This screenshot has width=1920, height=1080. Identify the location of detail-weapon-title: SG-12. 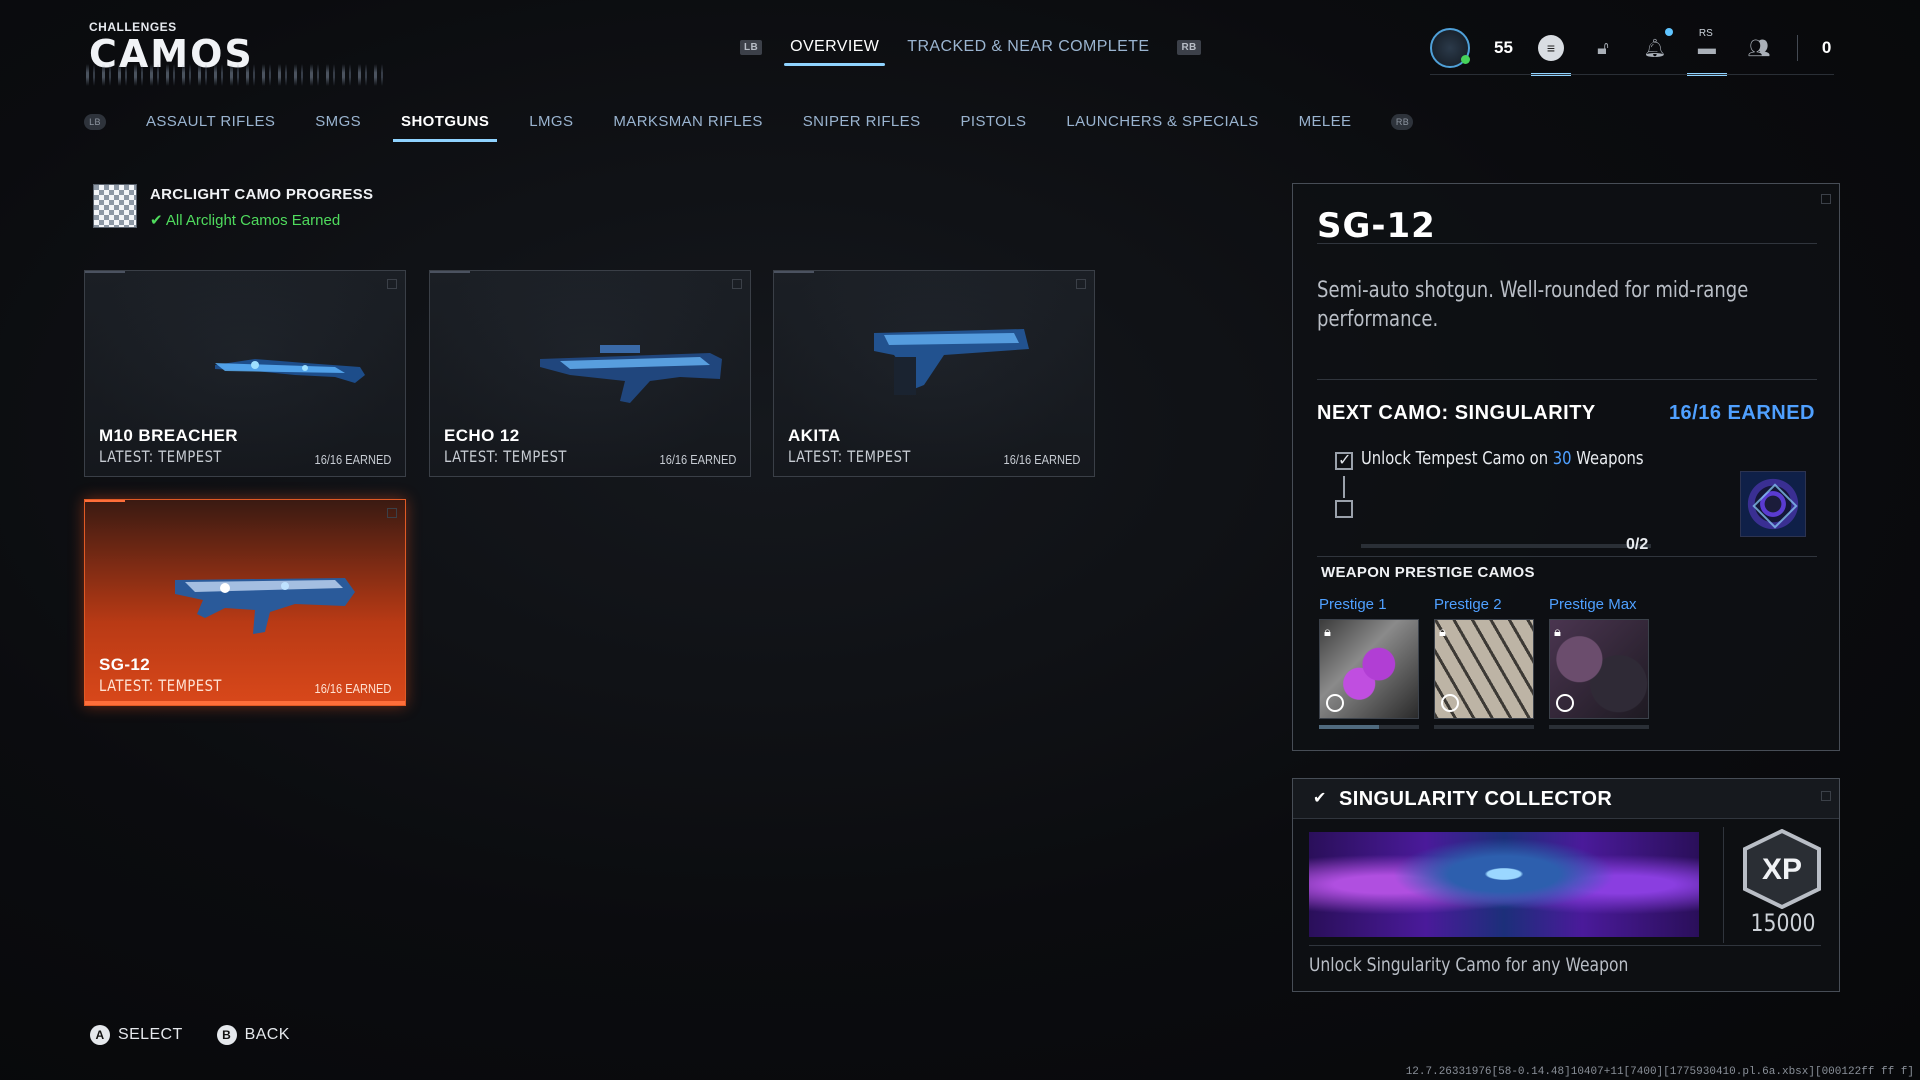
(1376, 226).